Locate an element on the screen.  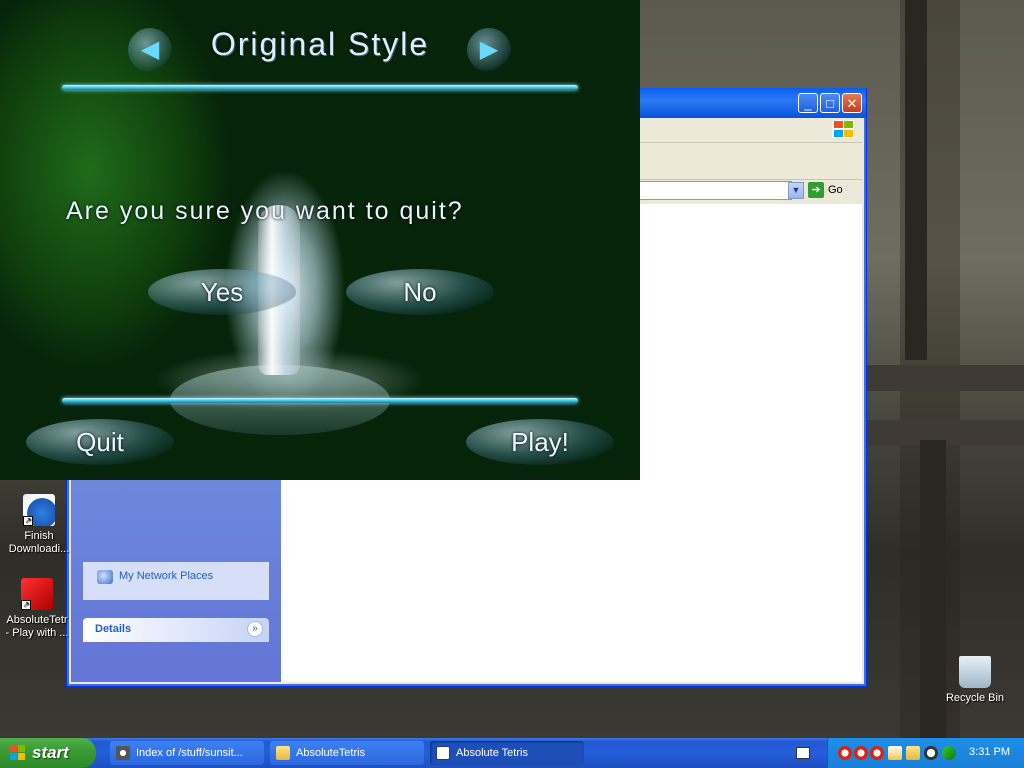
quit-confirm-question: Are you sure you want to quit? is located at coordinates (265, 211).